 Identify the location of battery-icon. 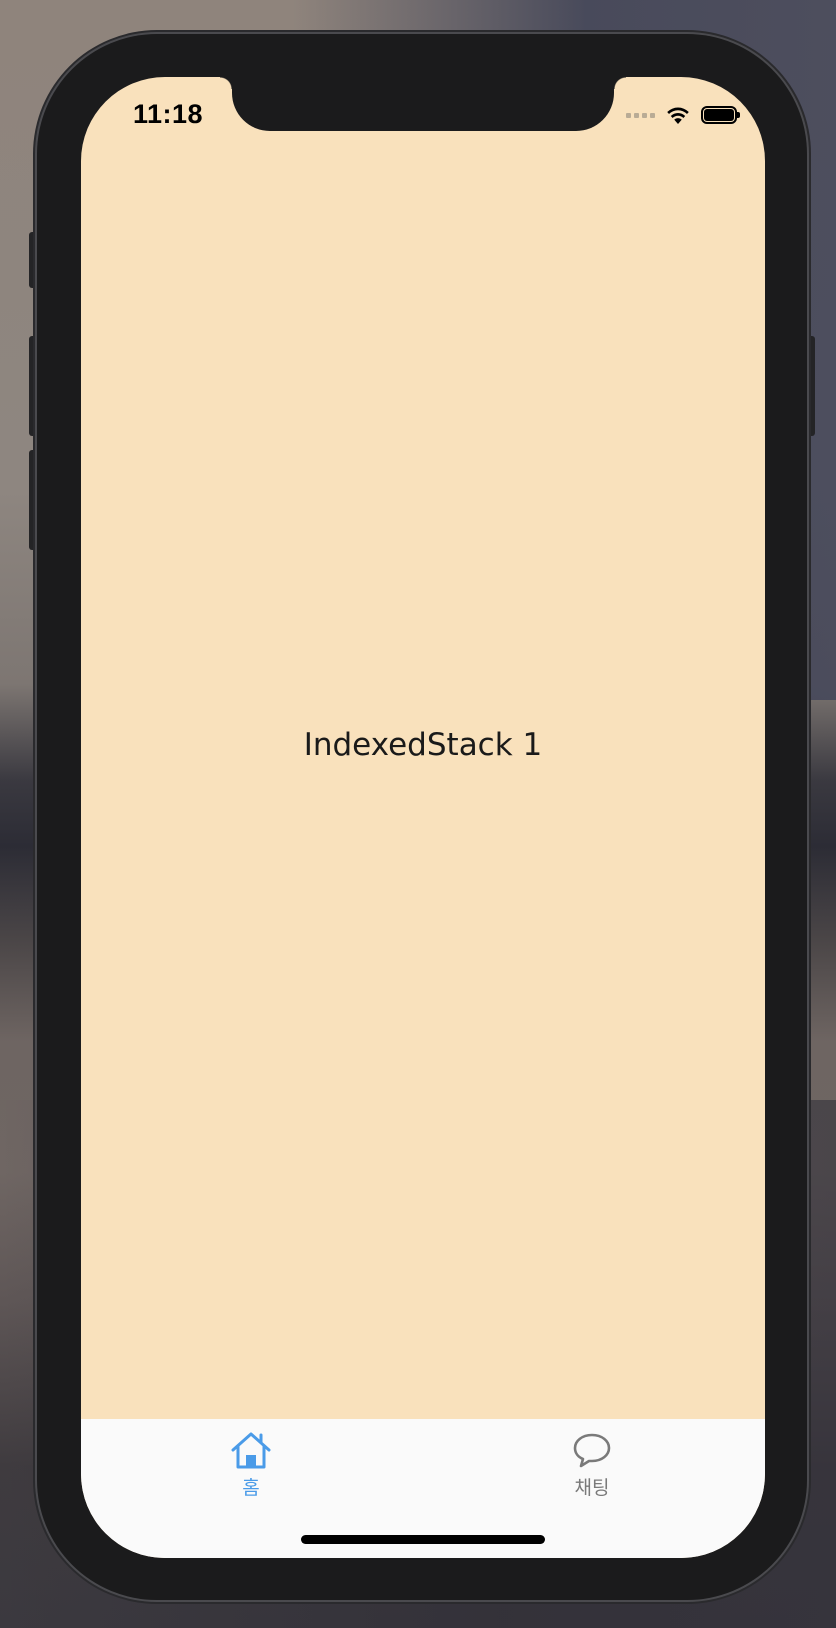
(720, 115).